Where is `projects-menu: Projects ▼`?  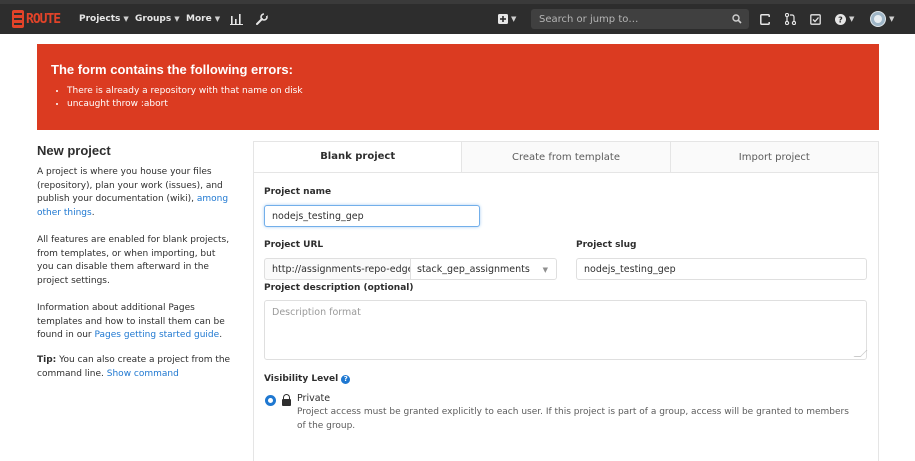 projects-menu: Projects ▼ is located at coordinates (104, 19).